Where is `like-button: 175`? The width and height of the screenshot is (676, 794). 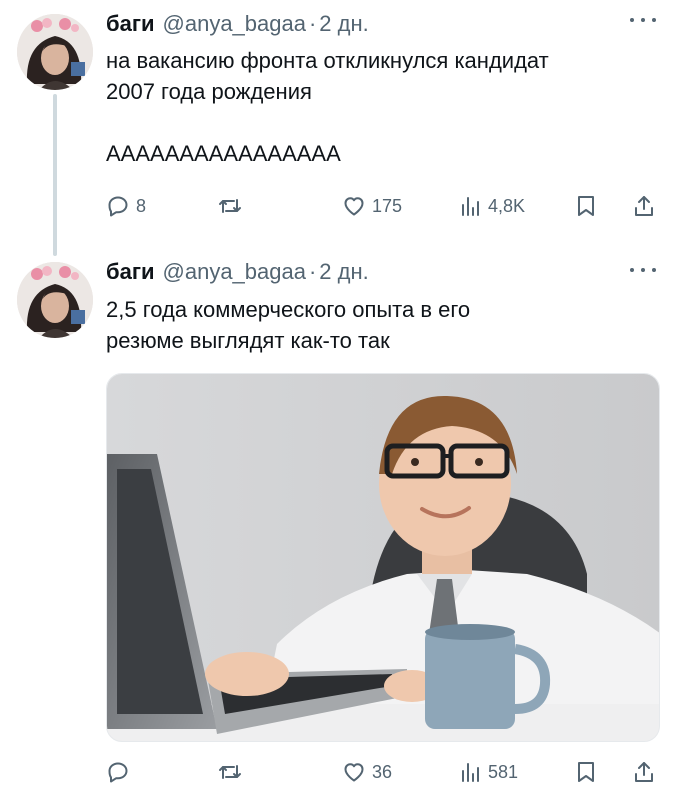 like-button: 175 is located at coordinates (372, 206).